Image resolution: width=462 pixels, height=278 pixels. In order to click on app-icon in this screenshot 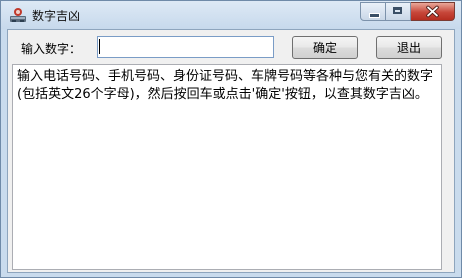, I will do `click(18, 15)`.